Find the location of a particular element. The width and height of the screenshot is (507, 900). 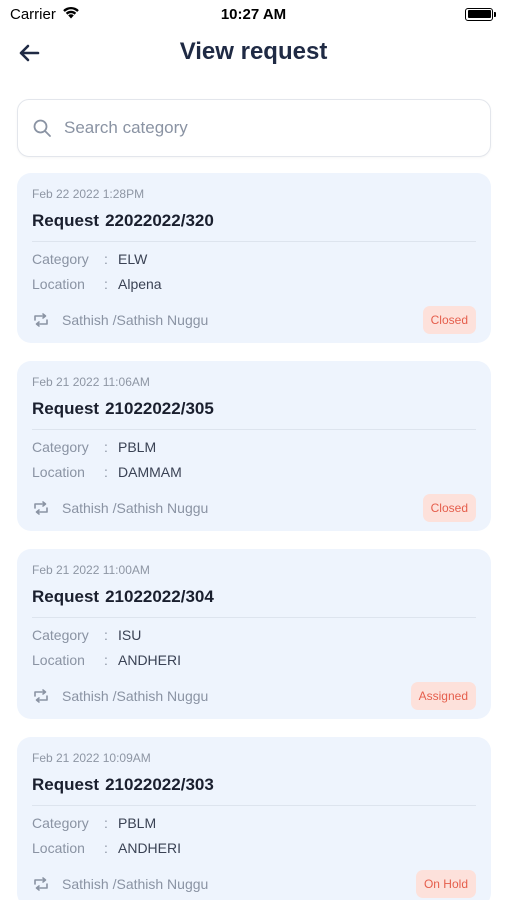

request-date: Feb 21 2022 10:09AM is located at coordinates (91, 758).